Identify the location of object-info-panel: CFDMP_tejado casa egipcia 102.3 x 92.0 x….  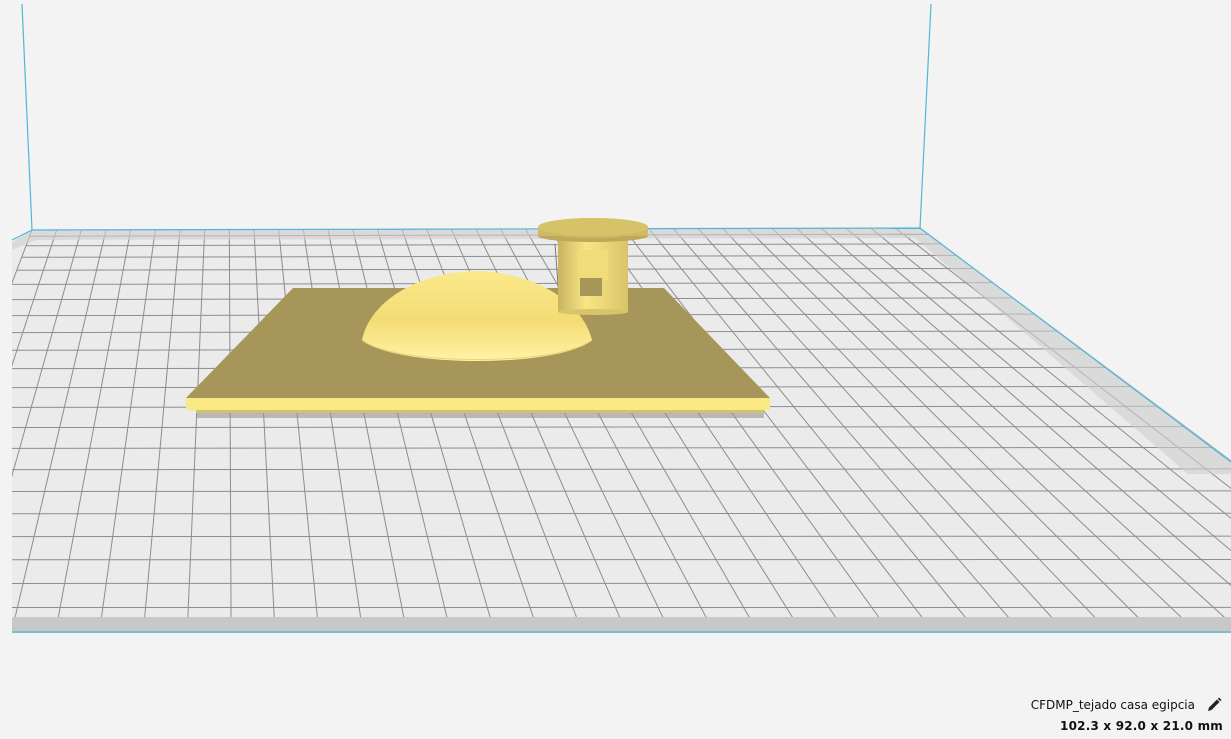
(1127, 714).